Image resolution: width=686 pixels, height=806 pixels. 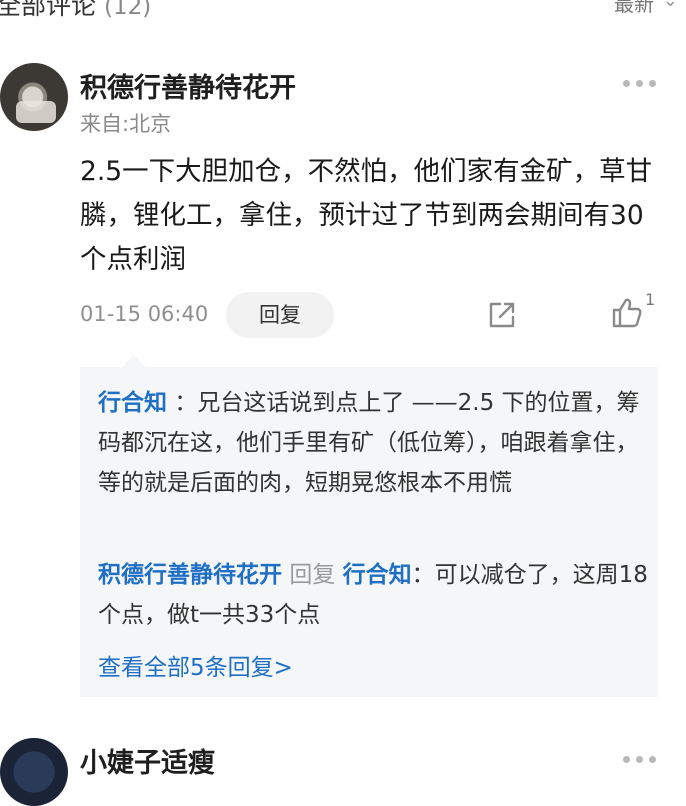 I want to click on reply-author: 行合知, so click(x=132, y=403).